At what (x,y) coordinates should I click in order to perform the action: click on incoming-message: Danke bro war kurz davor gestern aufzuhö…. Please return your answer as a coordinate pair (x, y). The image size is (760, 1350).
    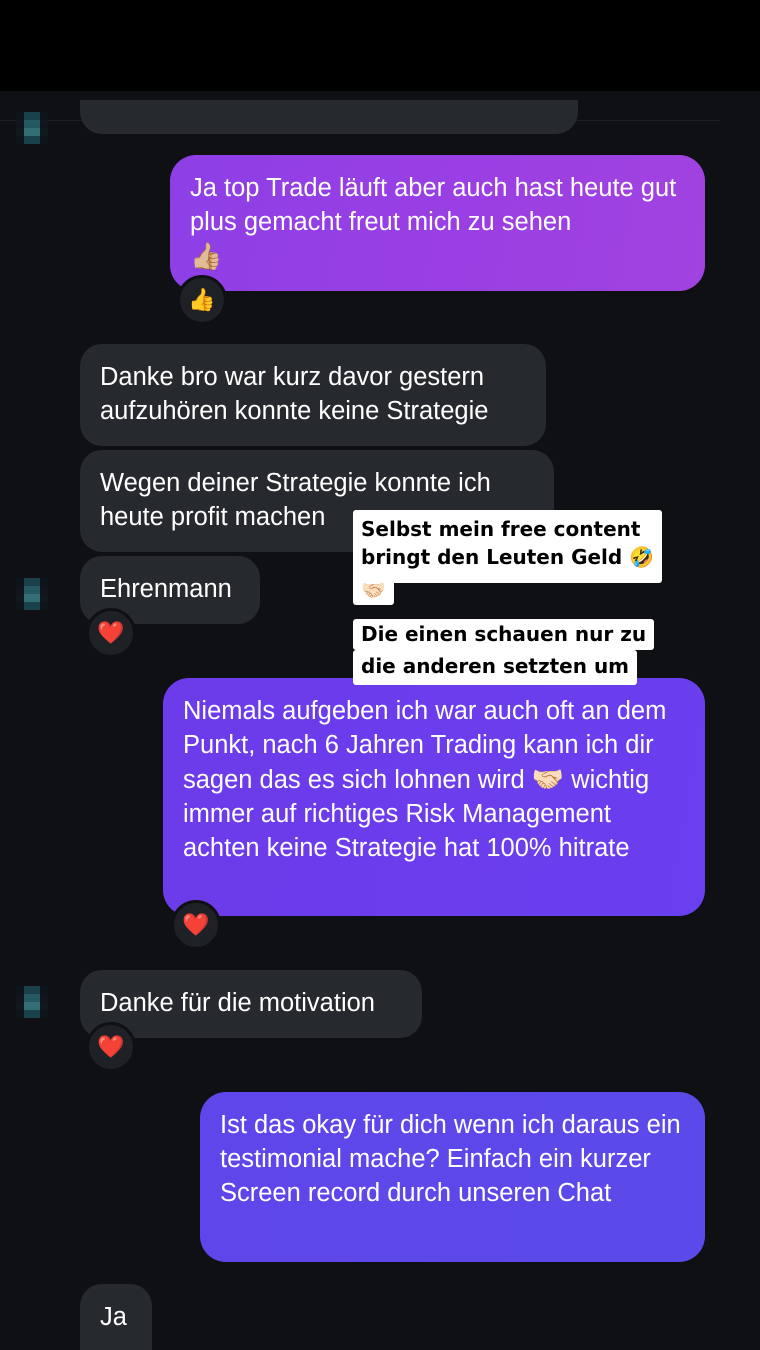
    Looking at the image, I should click on (313, 395).